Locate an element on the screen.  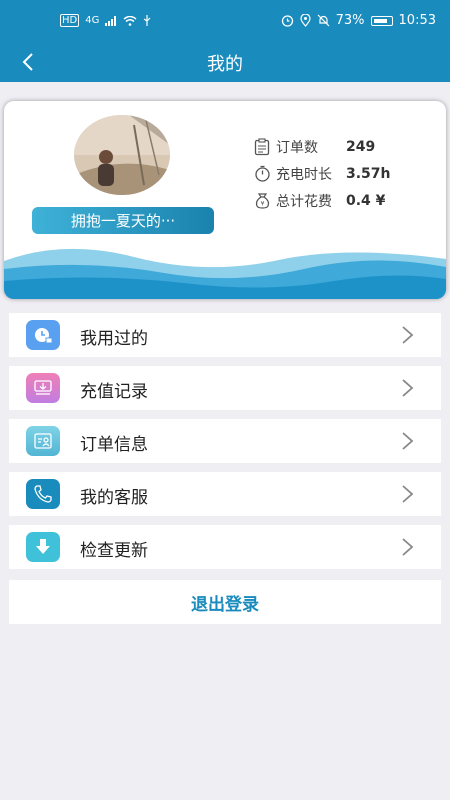
status-bar: HD 4G 73% 10:53 is located at coordinates (225, 21).